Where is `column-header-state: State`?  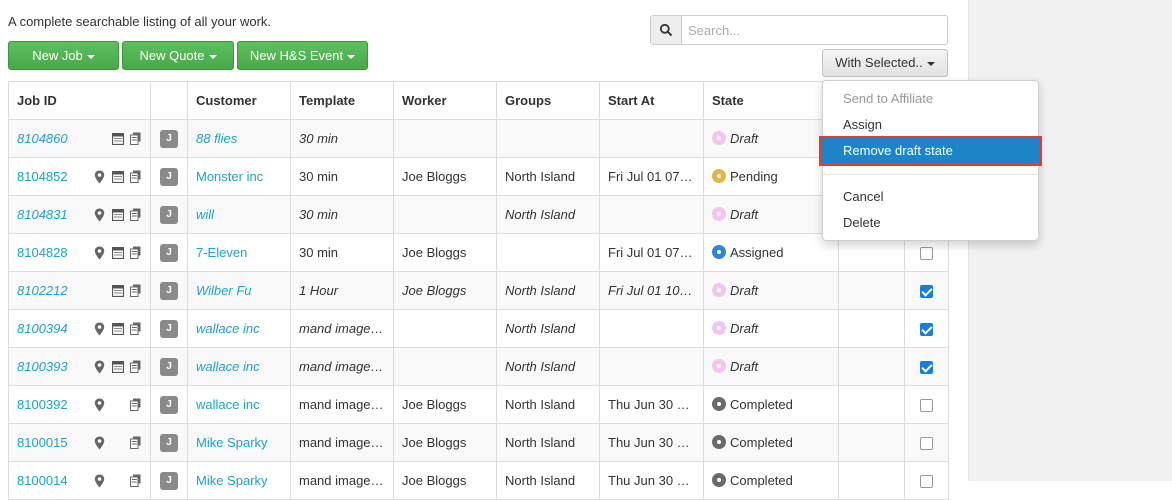 column-header-state: State is located at coordinates (771, 100).